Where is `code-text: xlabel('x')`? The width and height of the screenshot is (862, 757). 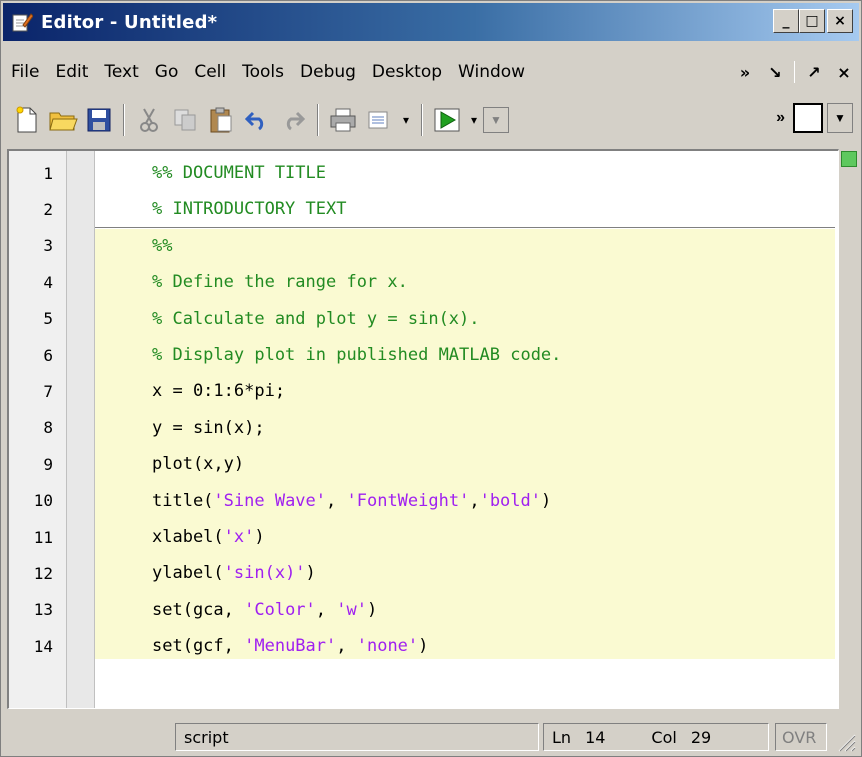
code-text: xlabel('x') is located at coordinates (208, 537).